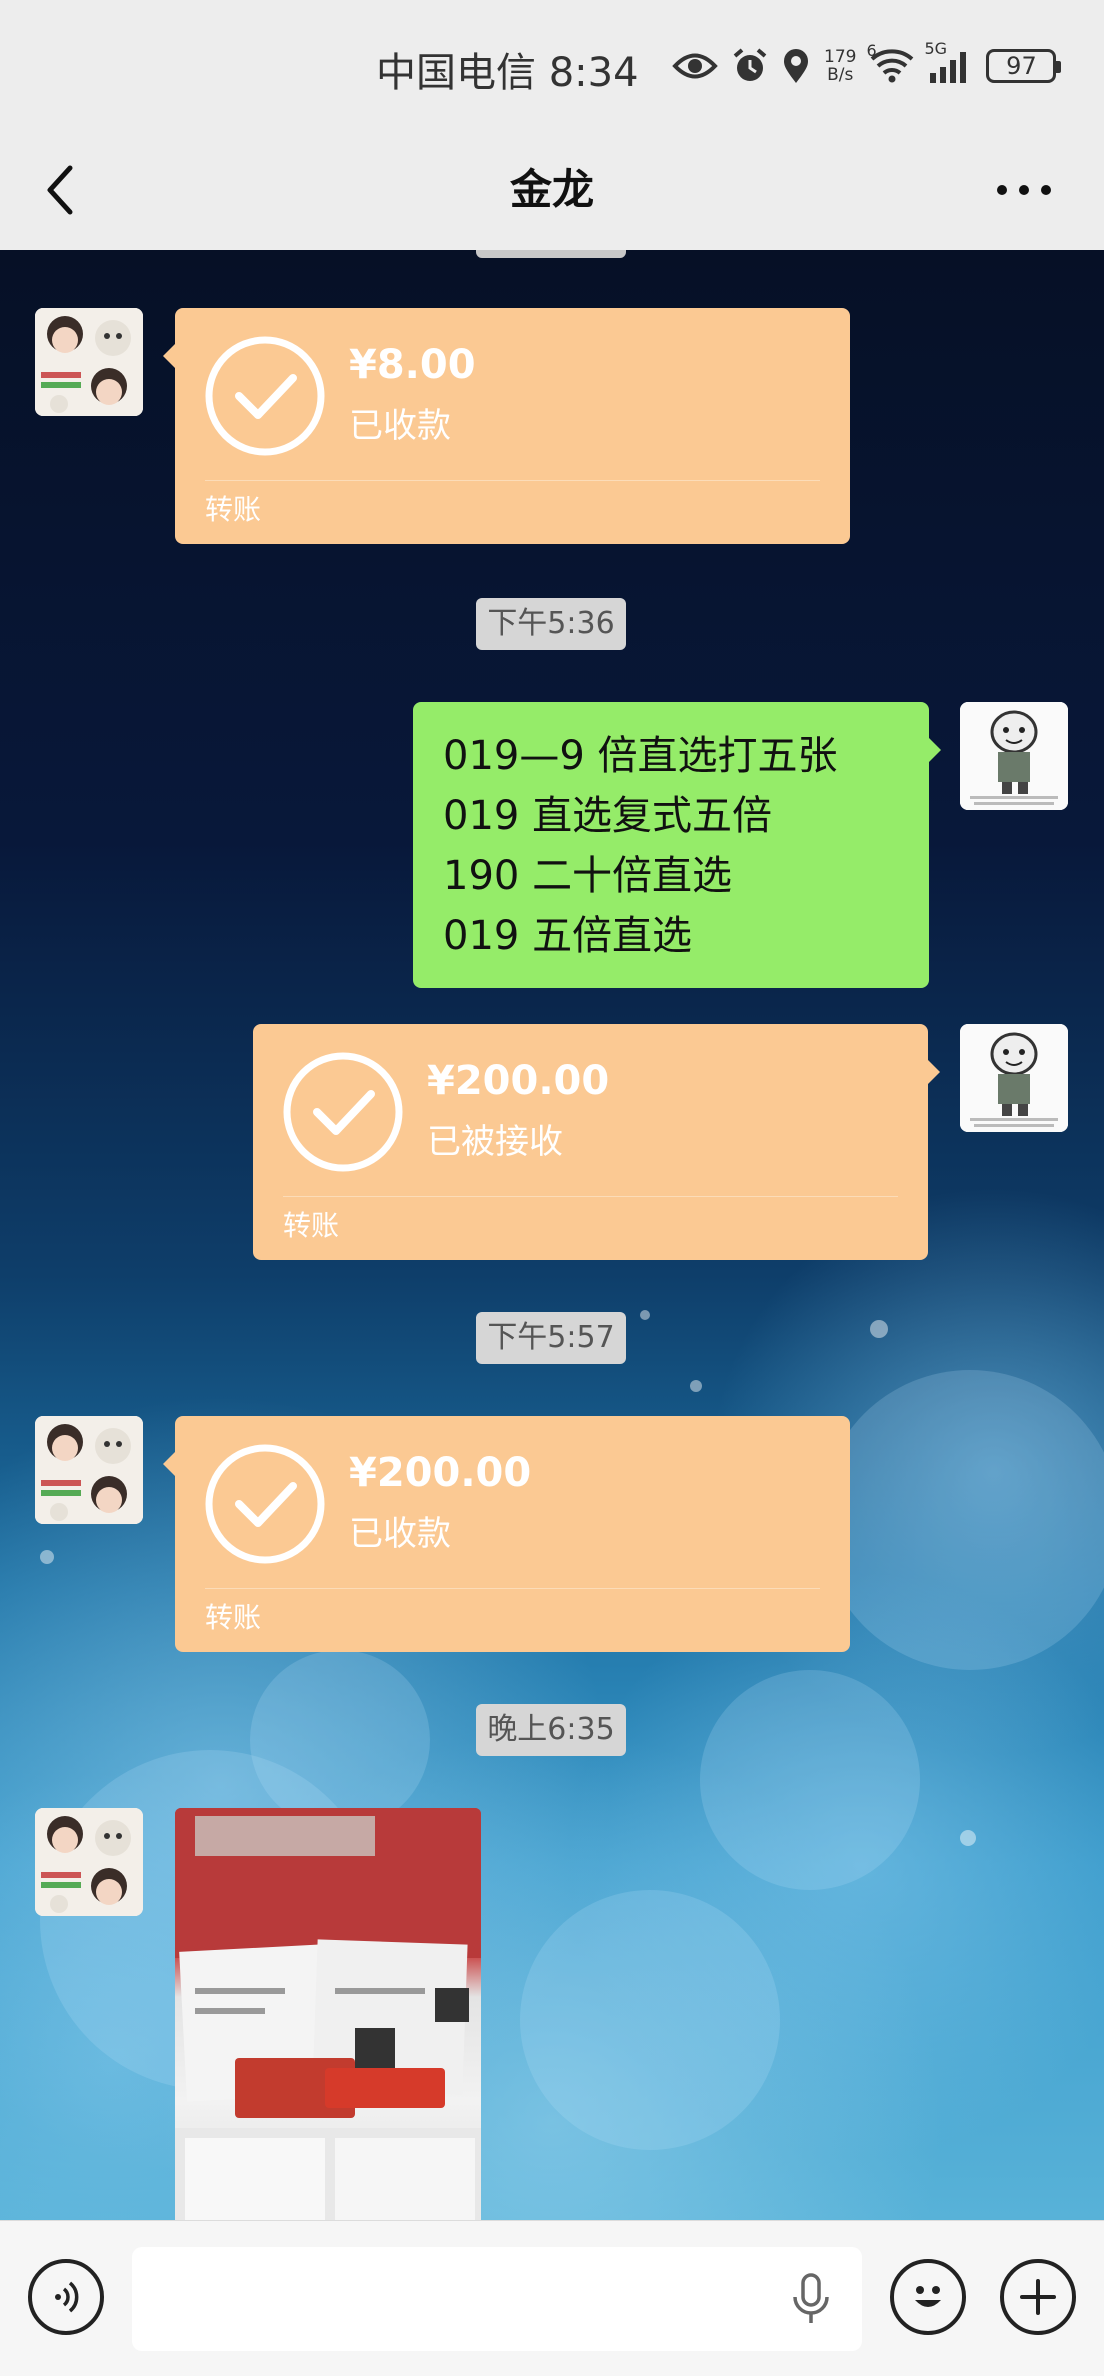 The image size is (1104, 2376). What do you see at coordinates (551, 1338) in the screenshot?
I see `timestamp: 下午5:57` at bounding box center [551, 1338].